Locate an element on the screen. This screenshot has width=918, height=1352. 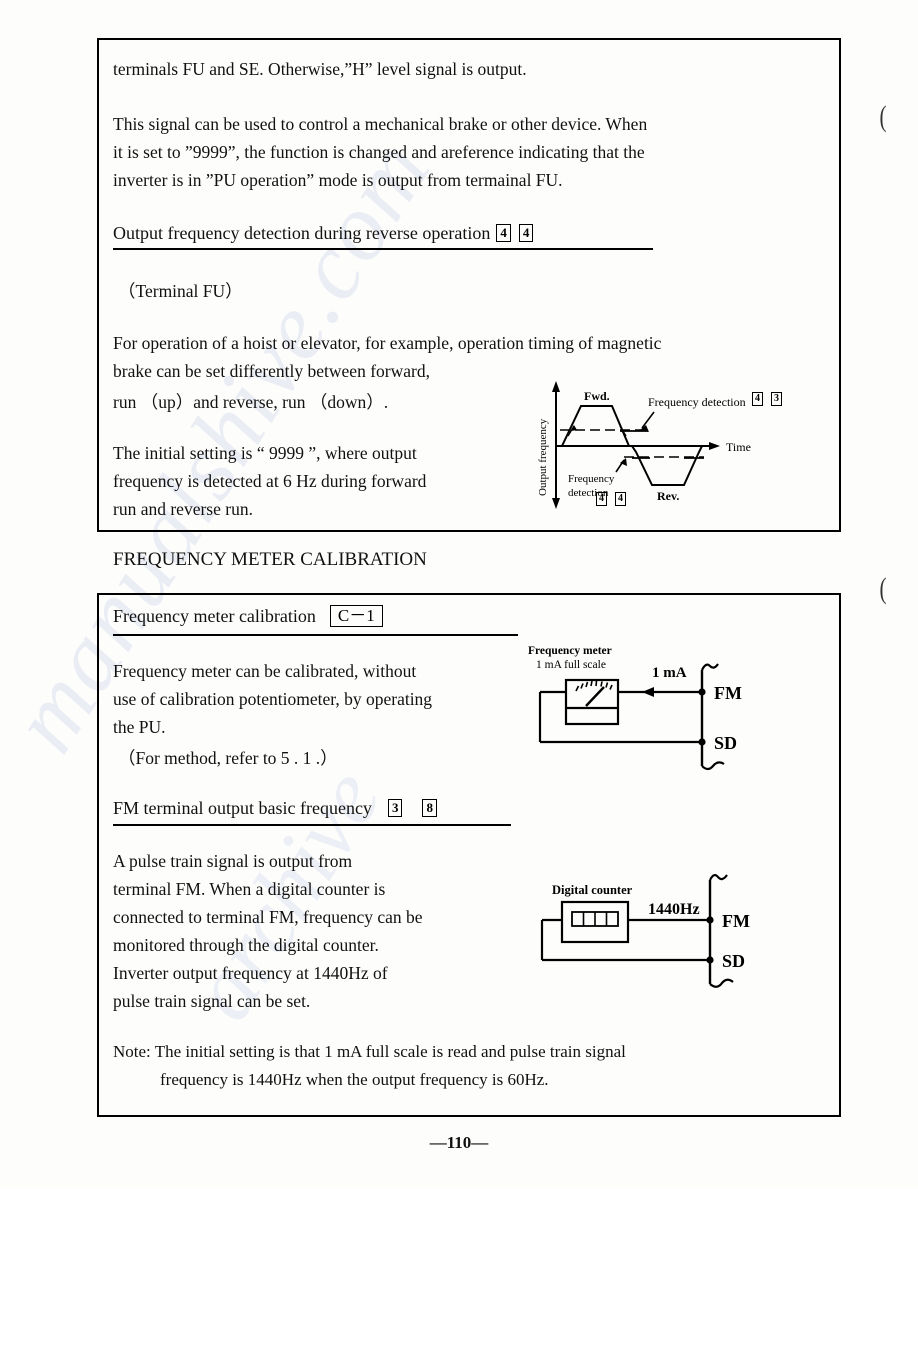
waveform-ref-box-top-2: 3 is located at coordinates (776, 399).